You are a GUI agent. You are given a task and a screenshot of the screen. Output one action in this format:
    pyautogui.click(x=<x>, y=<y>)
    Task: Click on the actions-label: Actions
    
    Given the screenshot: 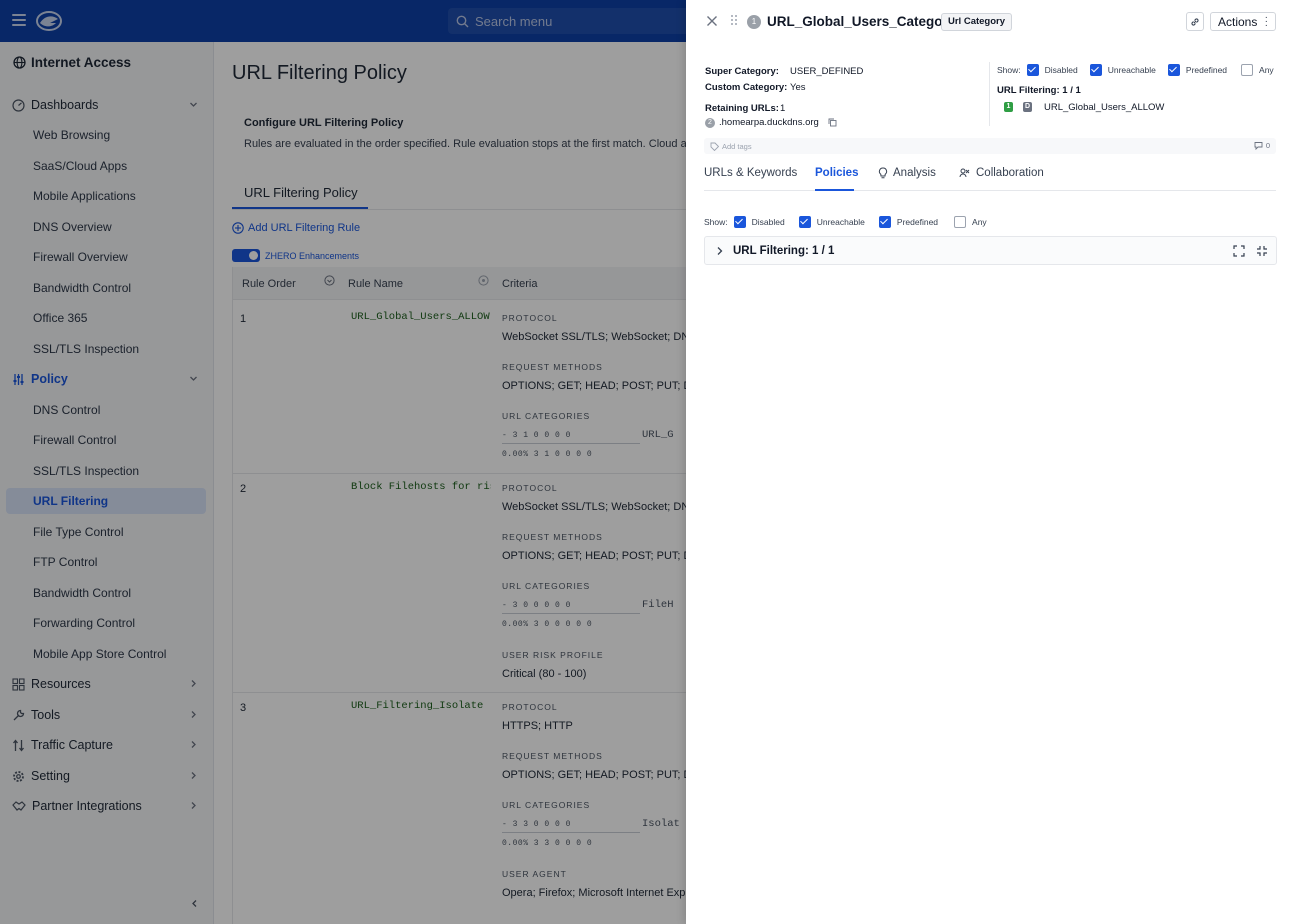 What is the action you would take?
    pyautogui.click(x=1238, y=21)
    